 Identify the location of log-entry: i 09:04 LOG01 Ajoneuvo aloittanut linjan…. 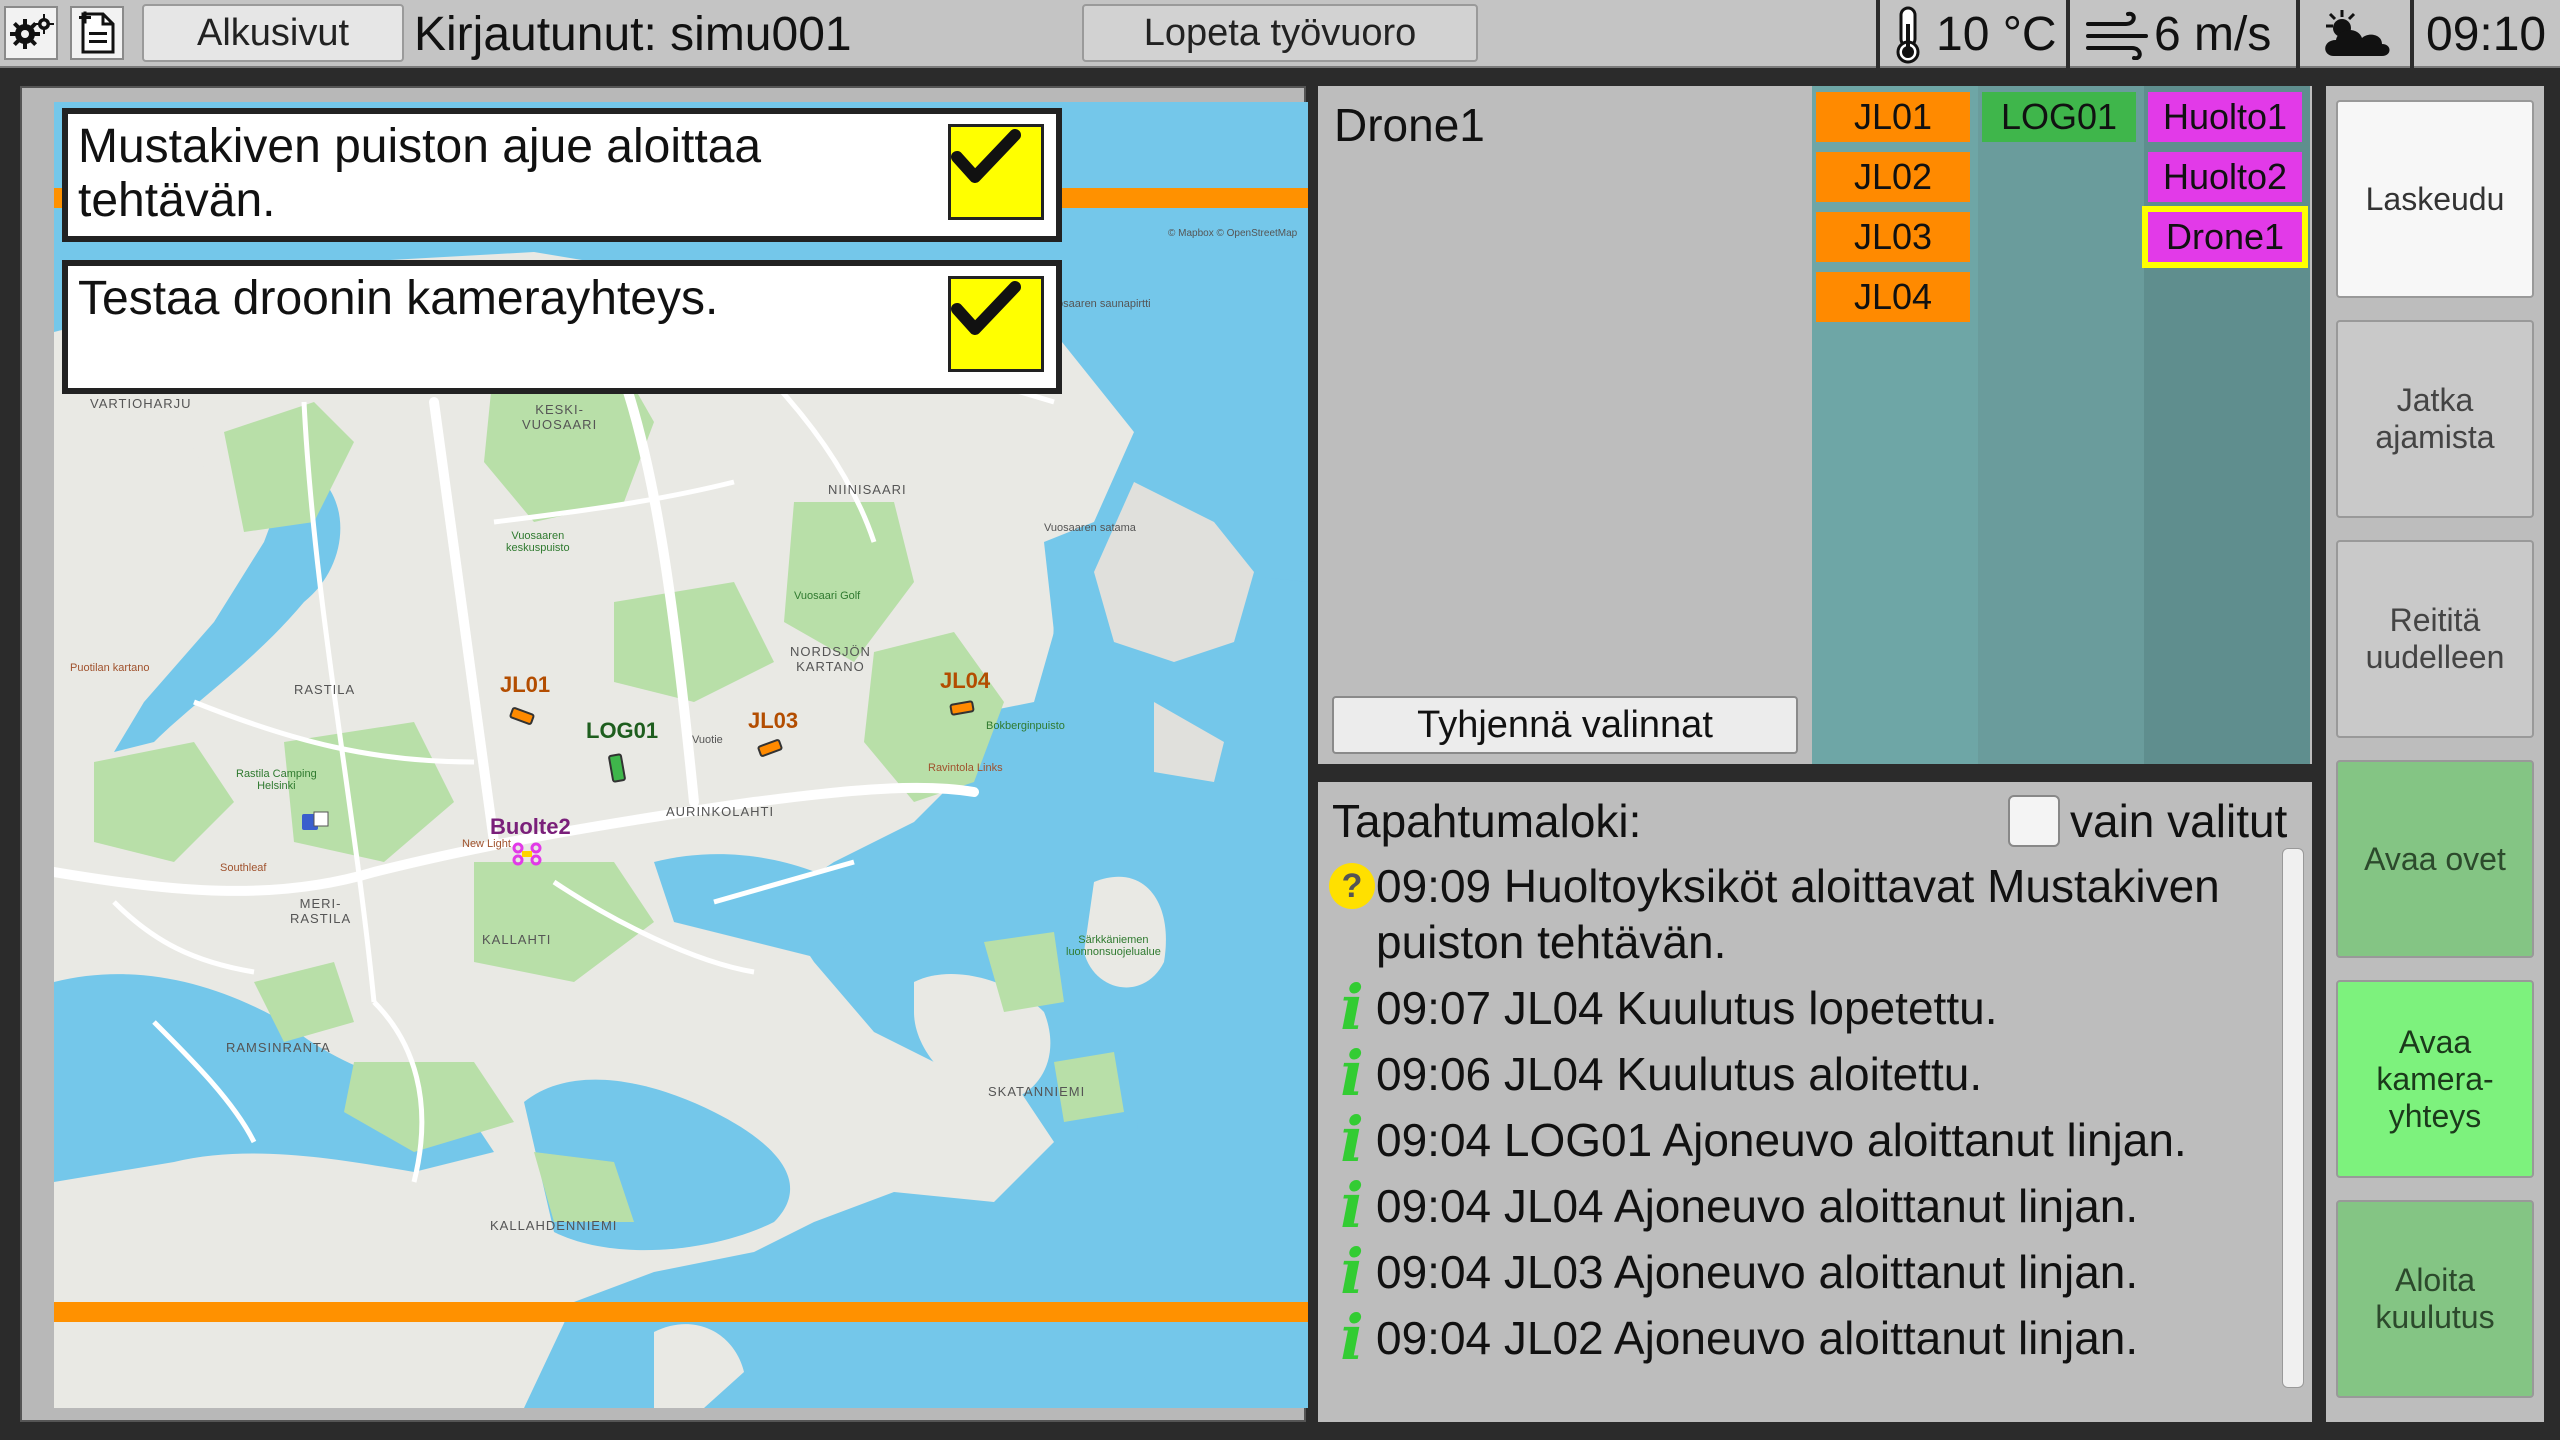
(1803, 1139).